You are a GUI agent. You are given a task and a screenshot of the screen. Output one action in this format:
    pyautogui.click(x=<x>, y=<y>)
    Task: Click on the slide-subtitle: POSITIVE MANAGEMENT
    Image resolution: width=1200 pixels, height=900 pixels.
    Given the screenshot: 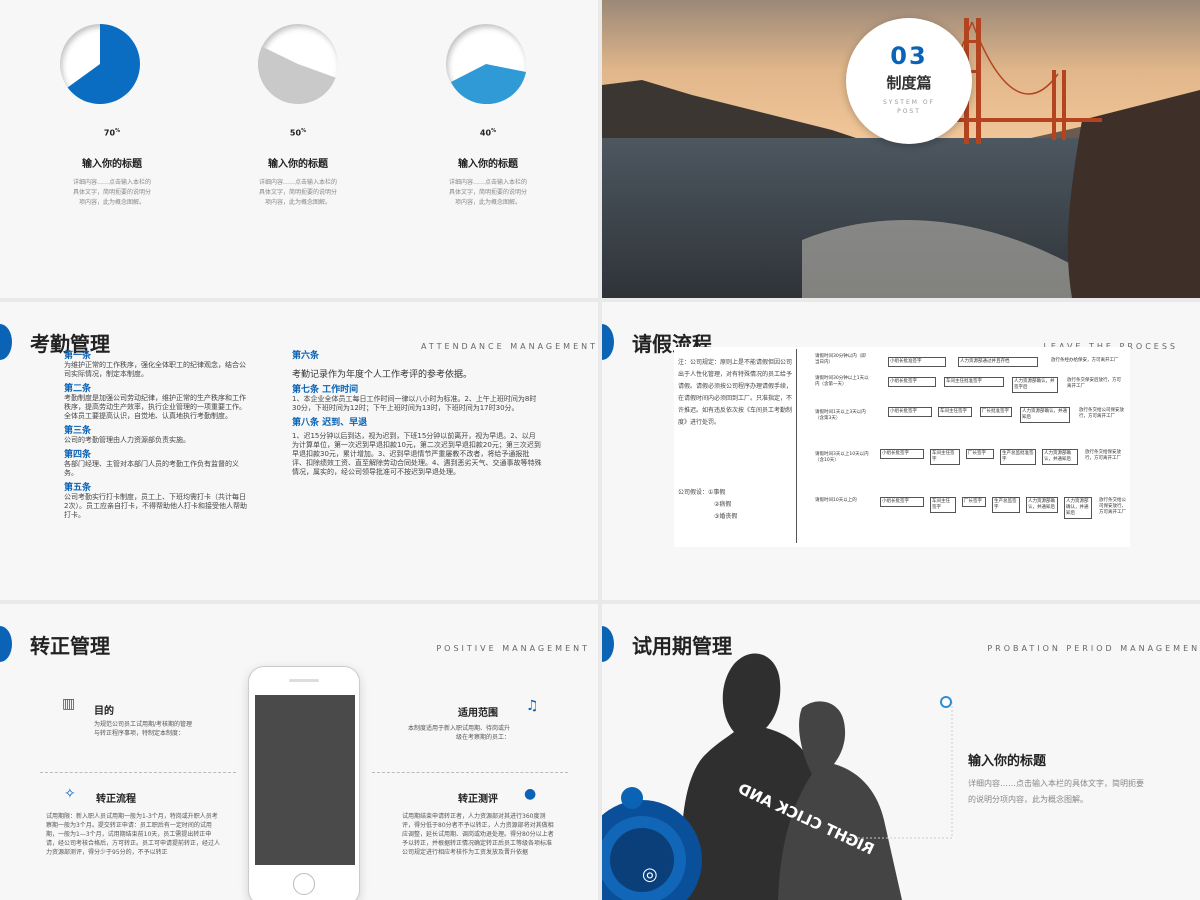 What is the action you would take?
    pyautogui.click(x=513, y=648)
    